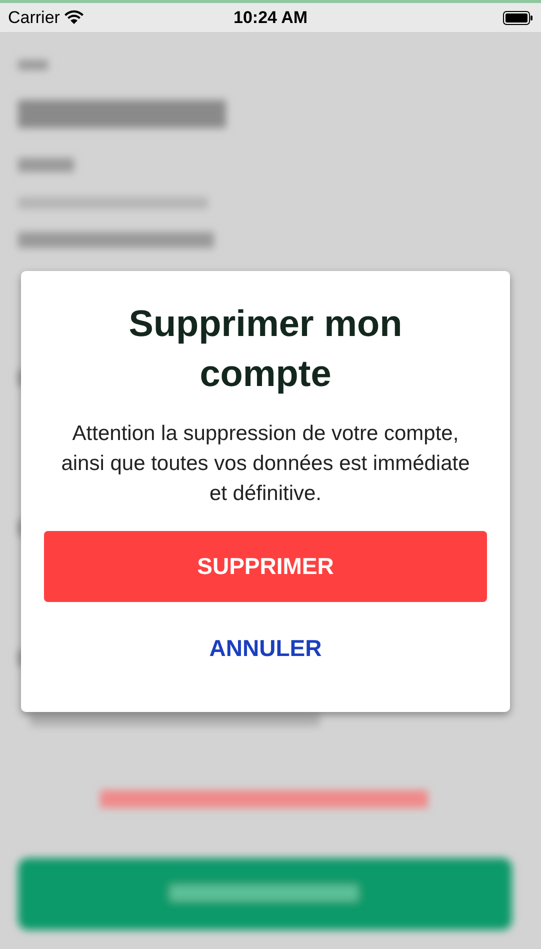 This screenshot has height=949, width=541. I want to click on carrier-name: Carrier, so click(34, 17).